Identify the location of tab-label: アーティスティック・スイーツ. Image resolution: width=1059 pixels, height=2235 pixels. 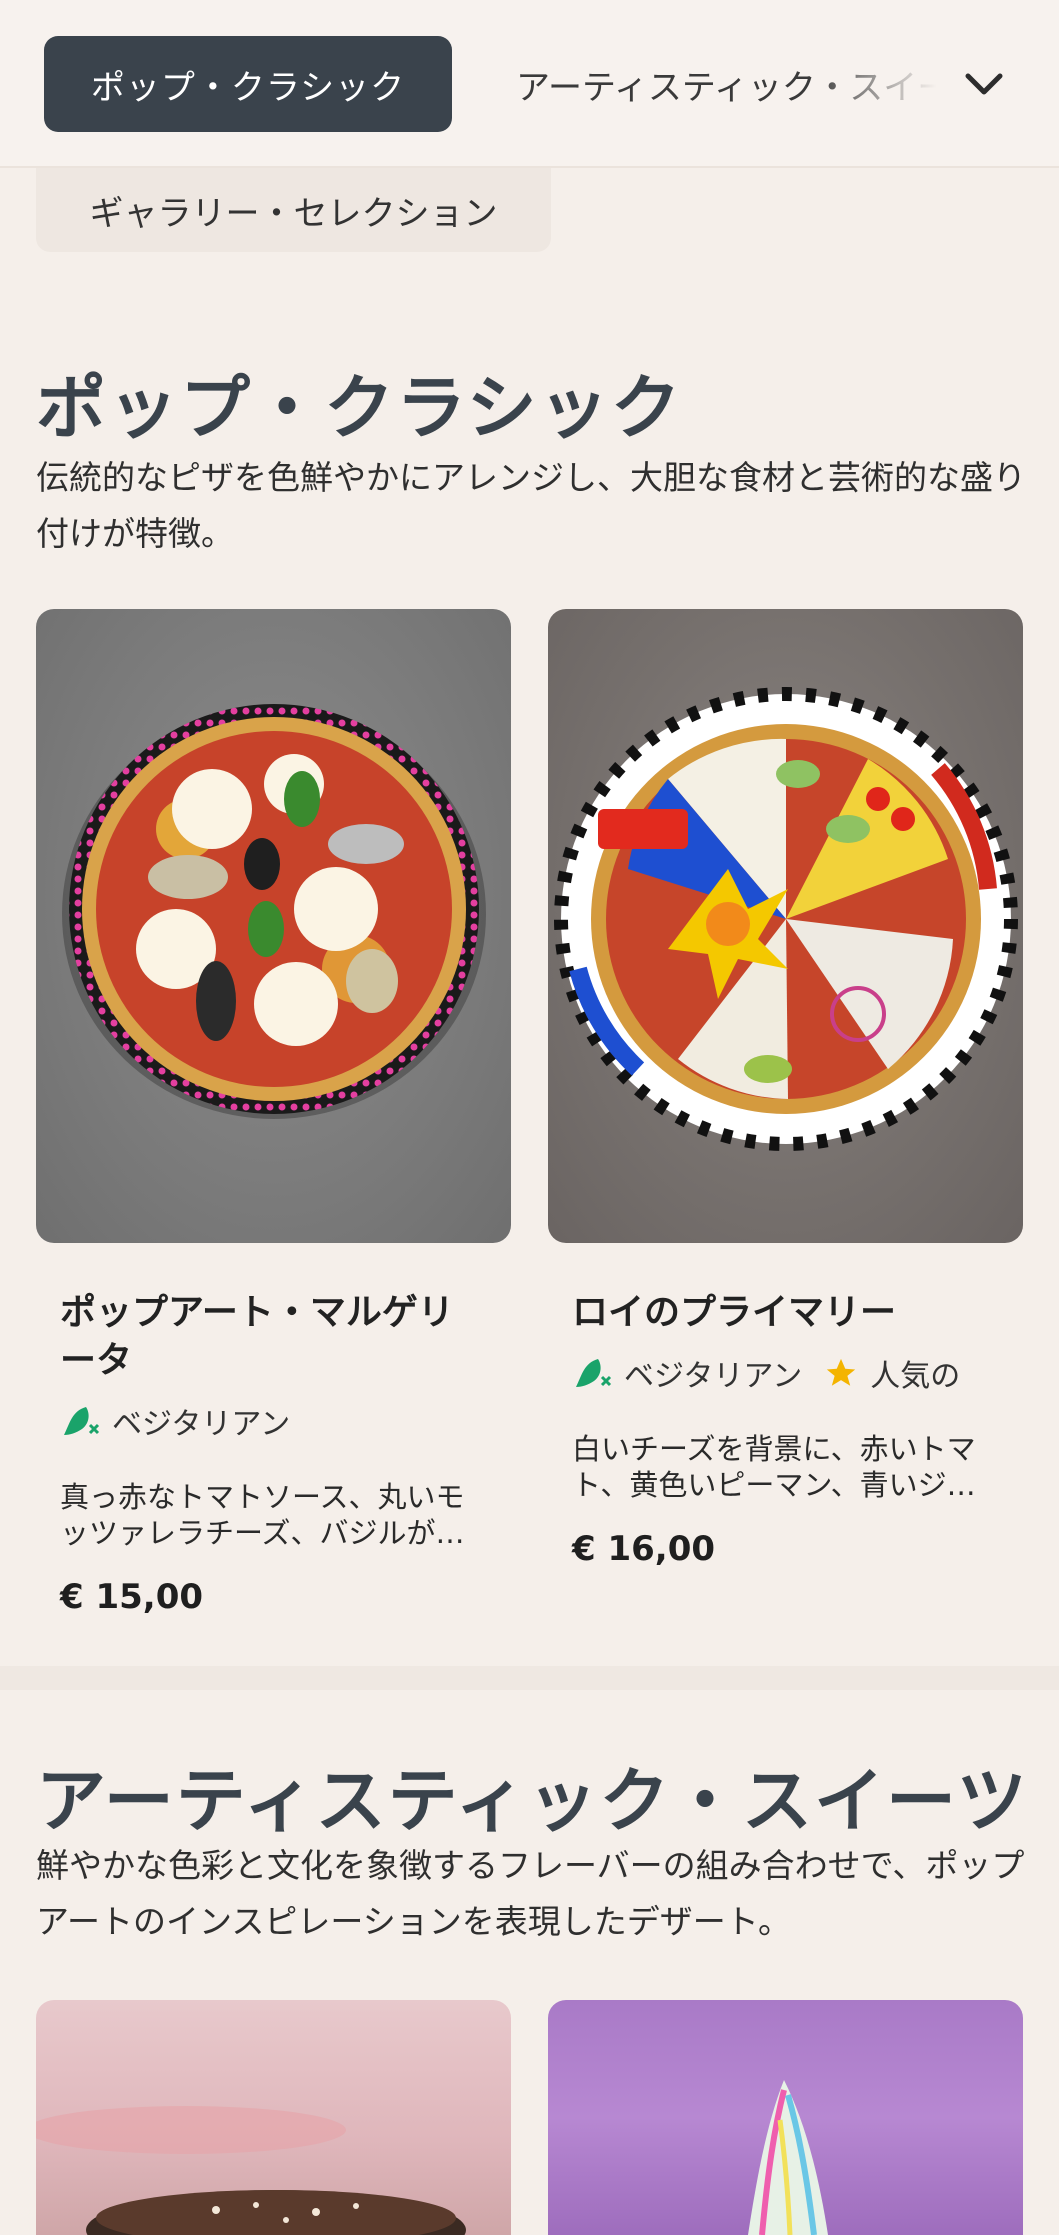
(726, 87).